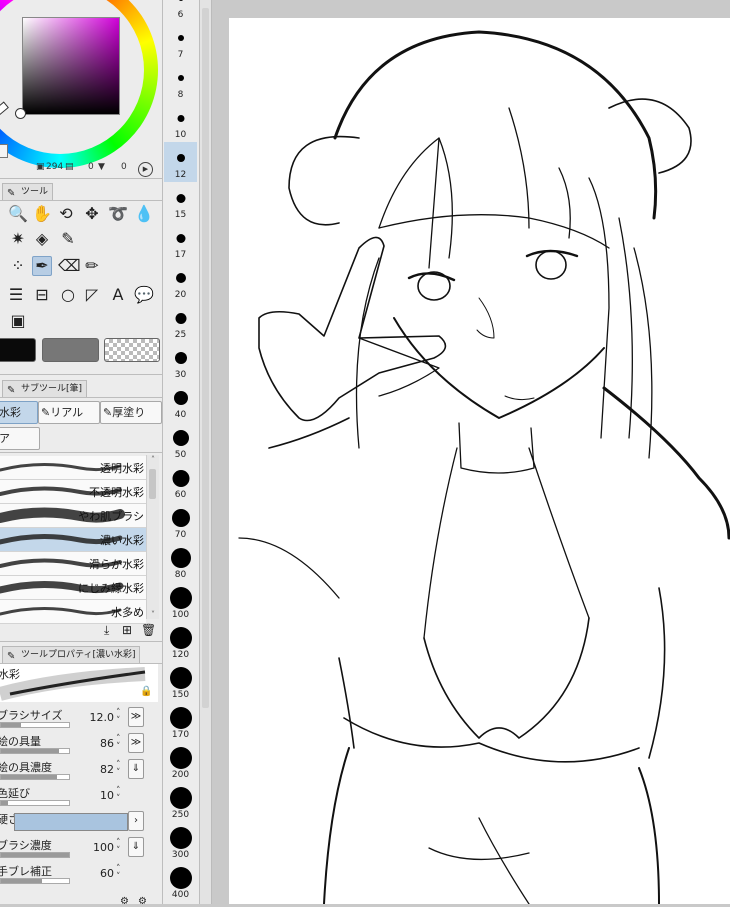  What do you see at coordinates (42, 214) in the screenshot?
I see `hand-icon: ✋` at bounding box center [42, 214].